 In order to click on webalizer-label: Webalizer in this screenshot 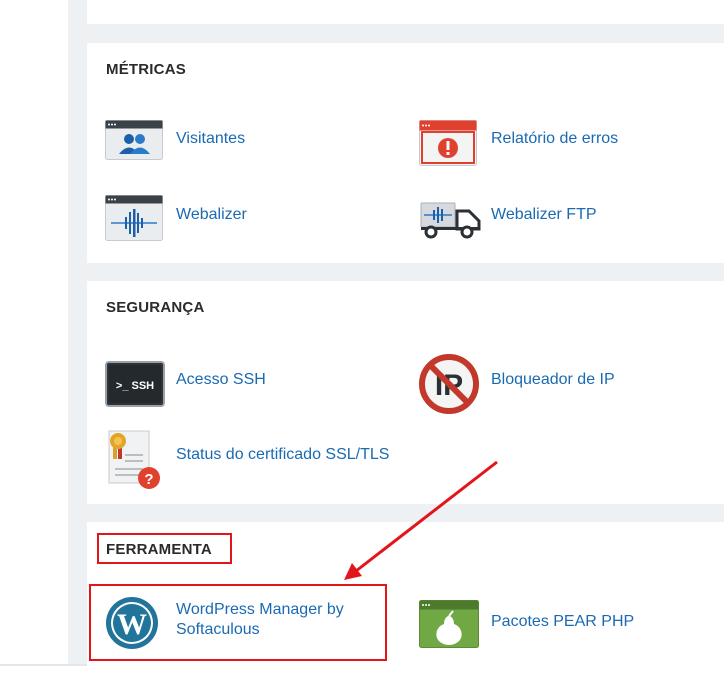, I will do `click(211, 214)`.